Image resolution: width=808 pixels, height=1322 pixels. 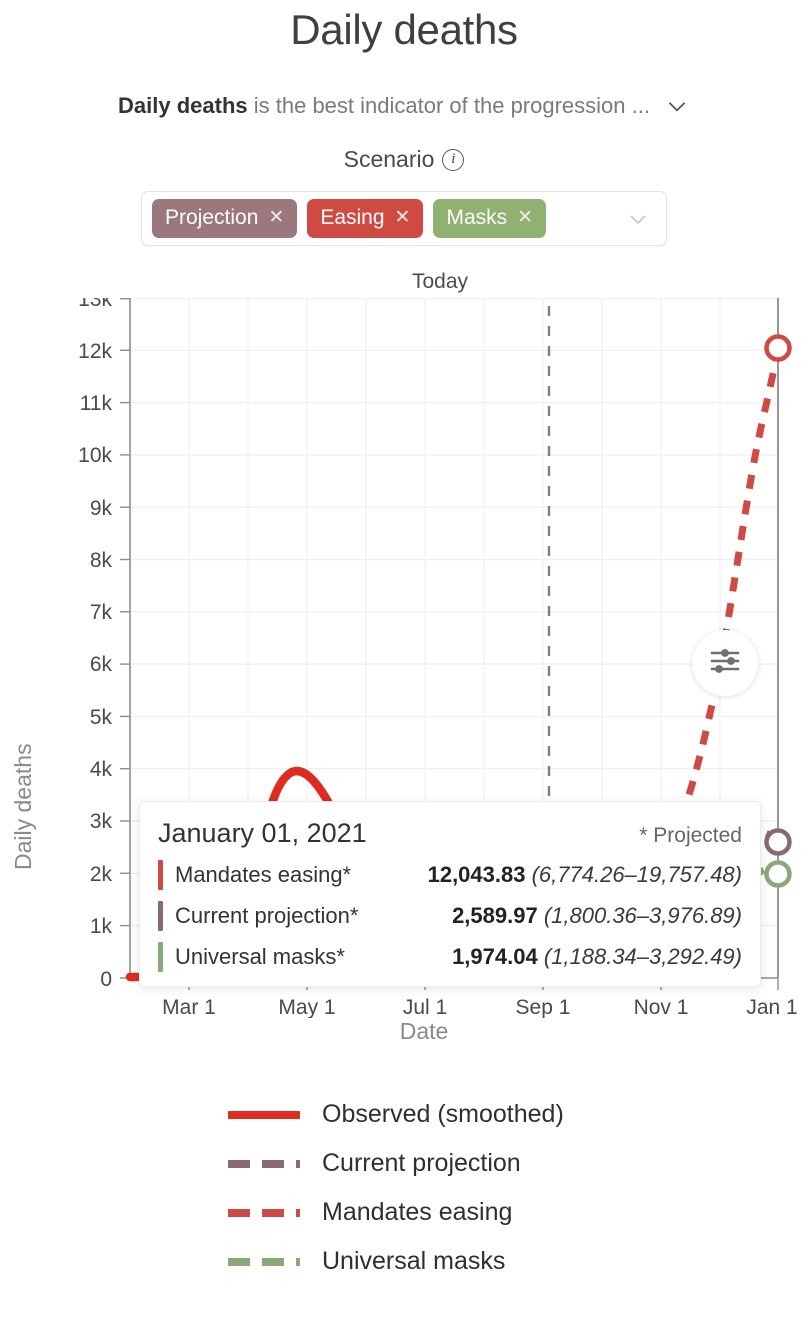 I want to click on tooltip-series-value: 2,589.97 (1,800.36–3,976.89), so click(x=597, y=916).